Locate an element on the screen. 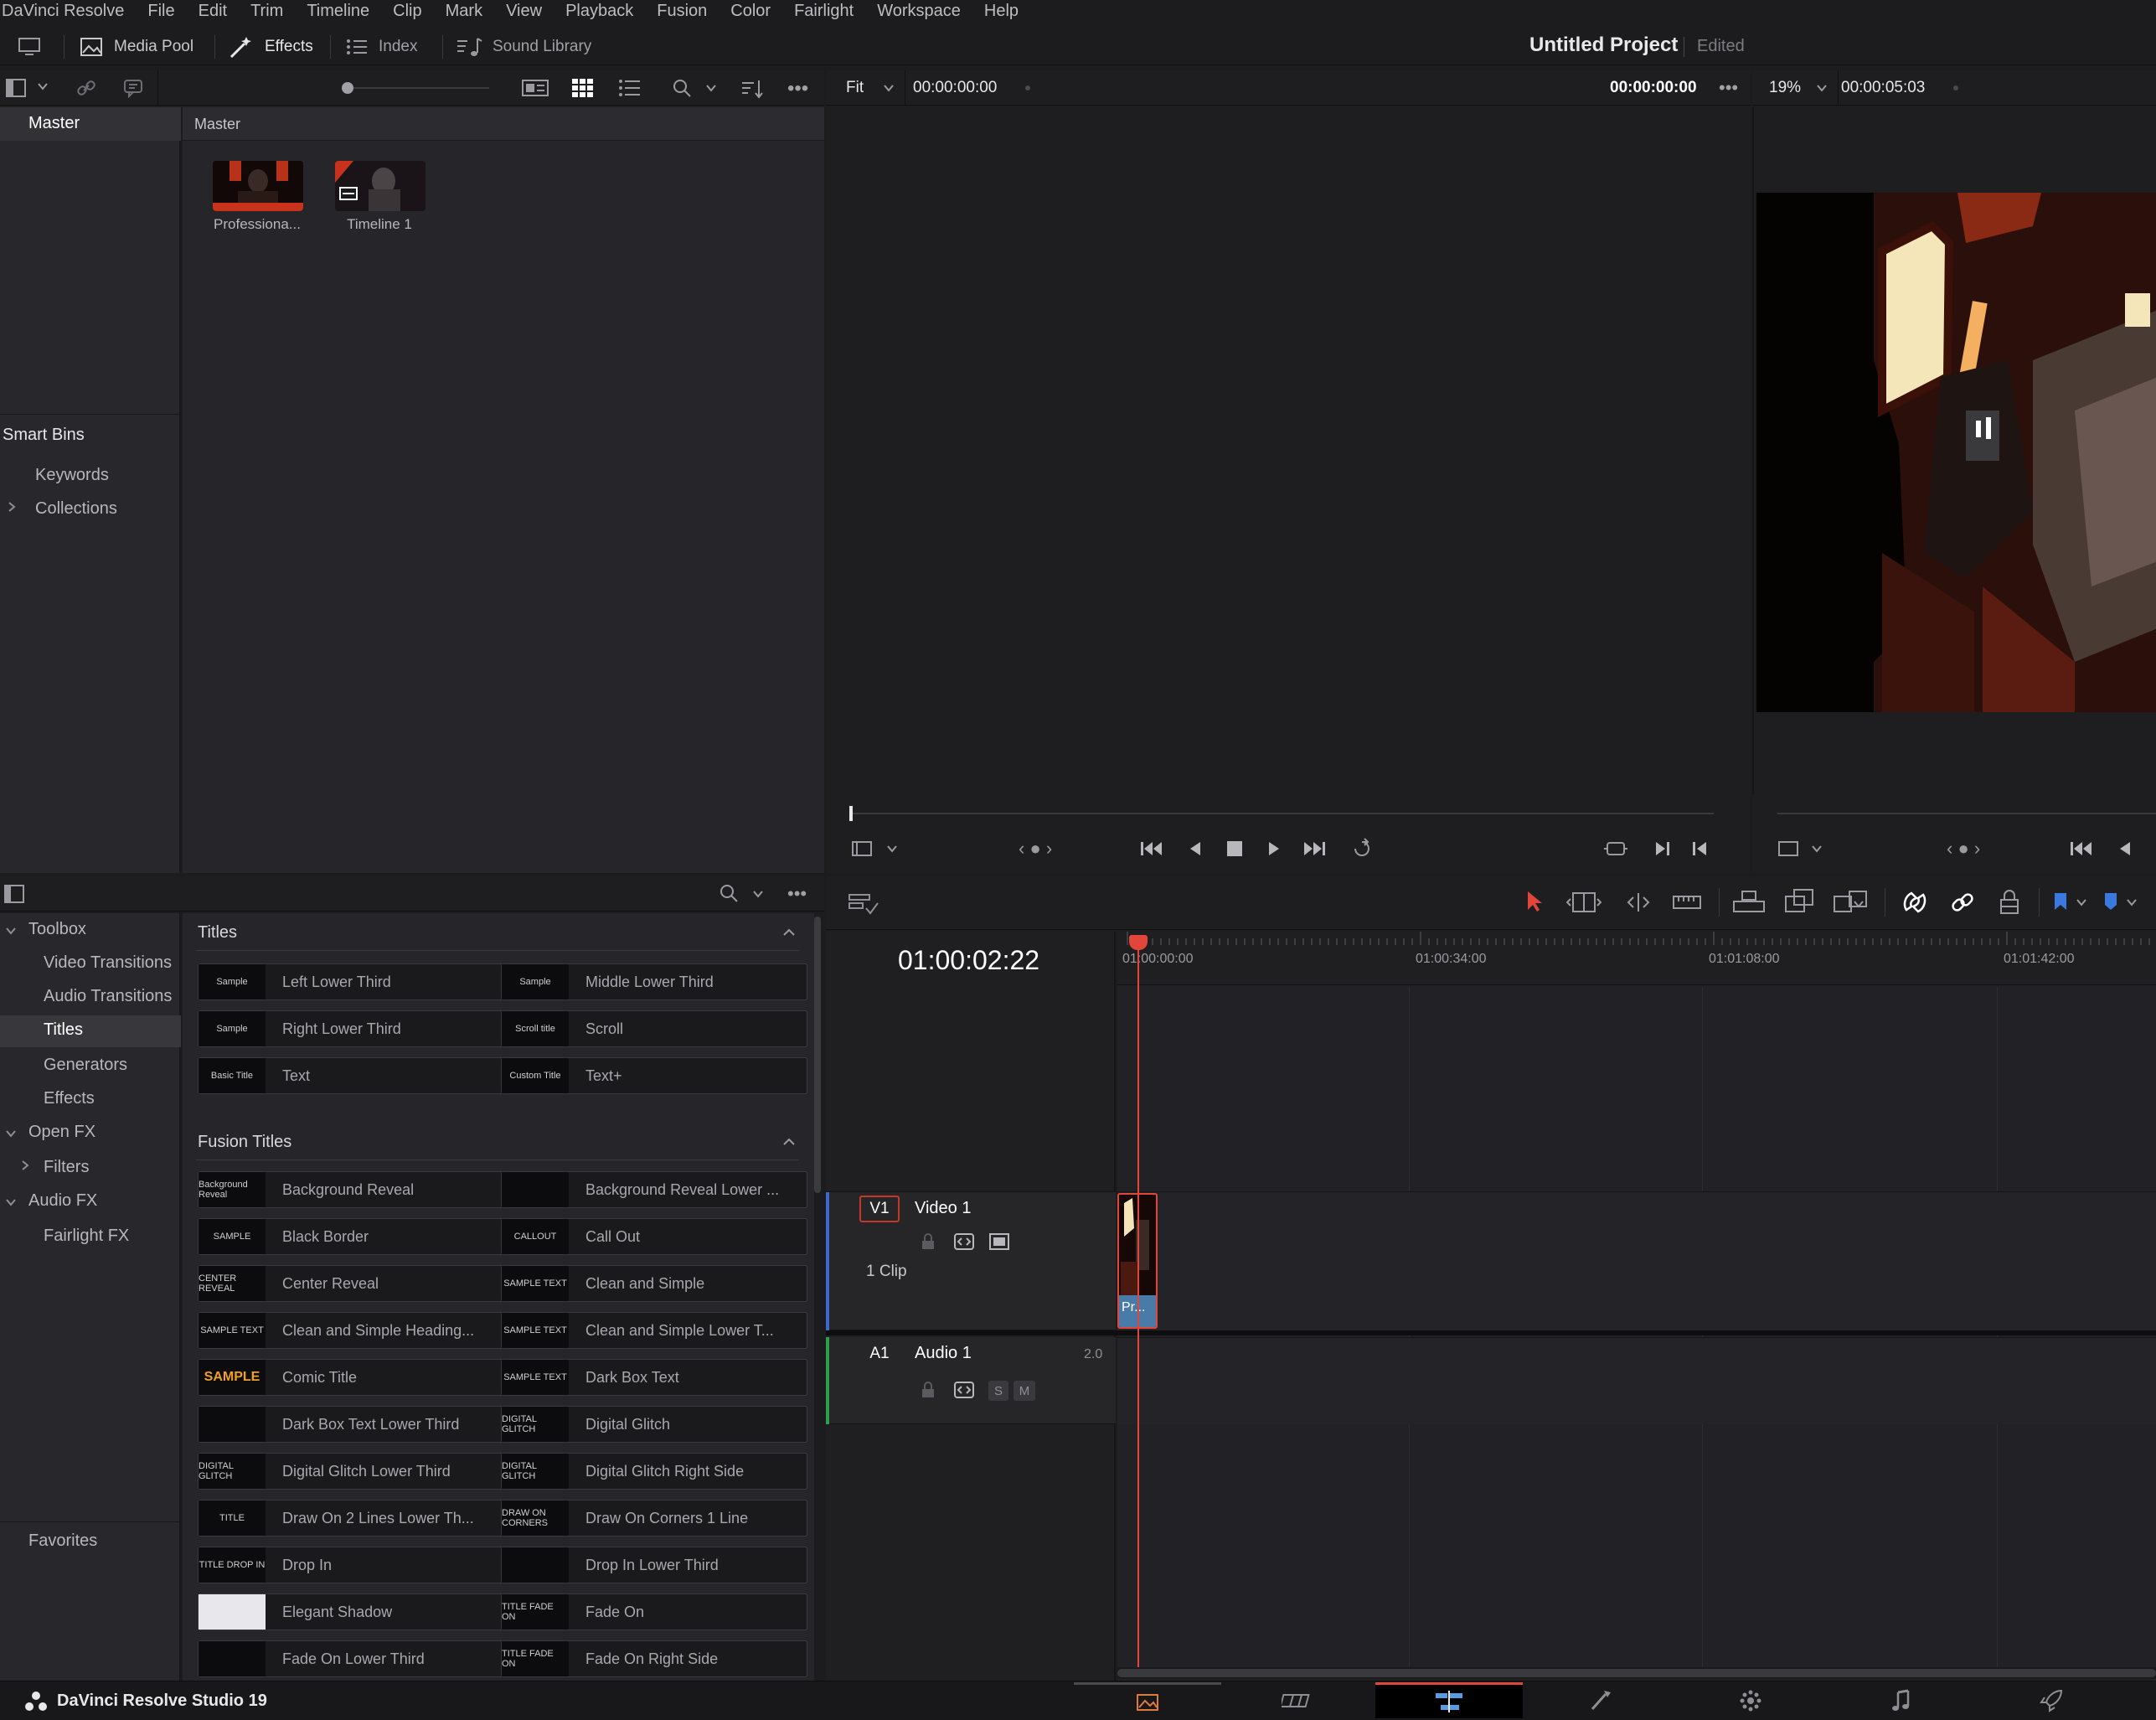 The image size is (2156, 1720). marker-icon is located at coordinates (2110, 902).